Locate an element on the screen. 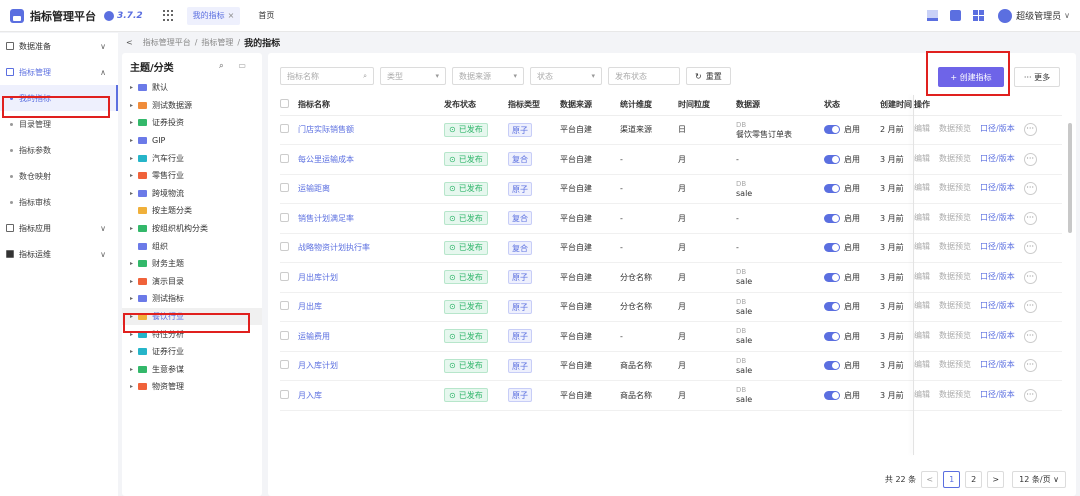 The width and height of the screenshot is (1080, 496). column-header: 数据源 is located at coordinates (780, 105).